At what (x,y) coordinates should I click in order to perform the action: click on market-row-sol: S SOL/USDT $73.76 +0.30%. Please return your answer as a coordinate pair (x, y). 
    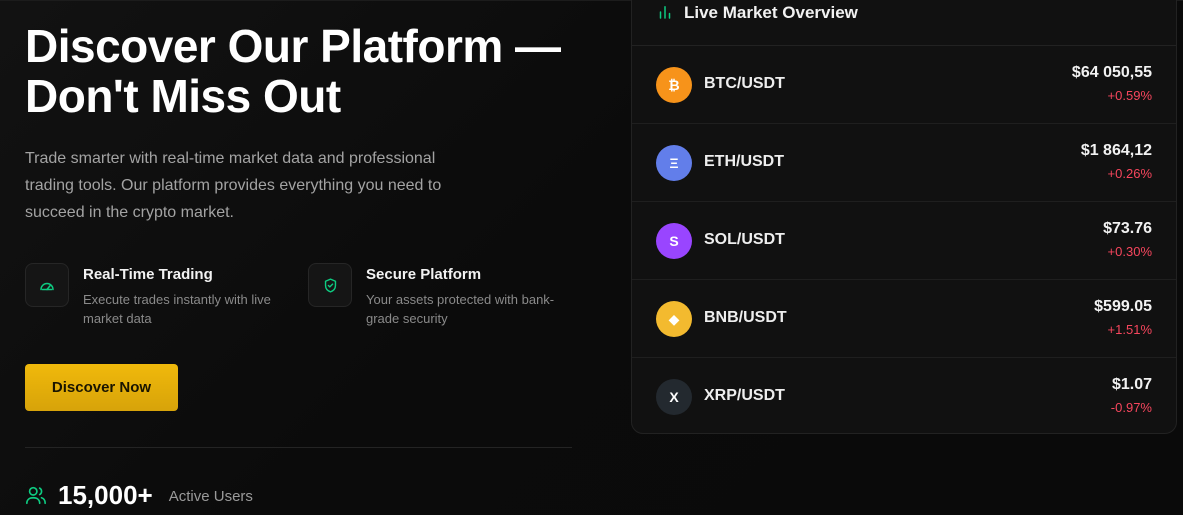
    Looking at the image, I should click on (904, 241).